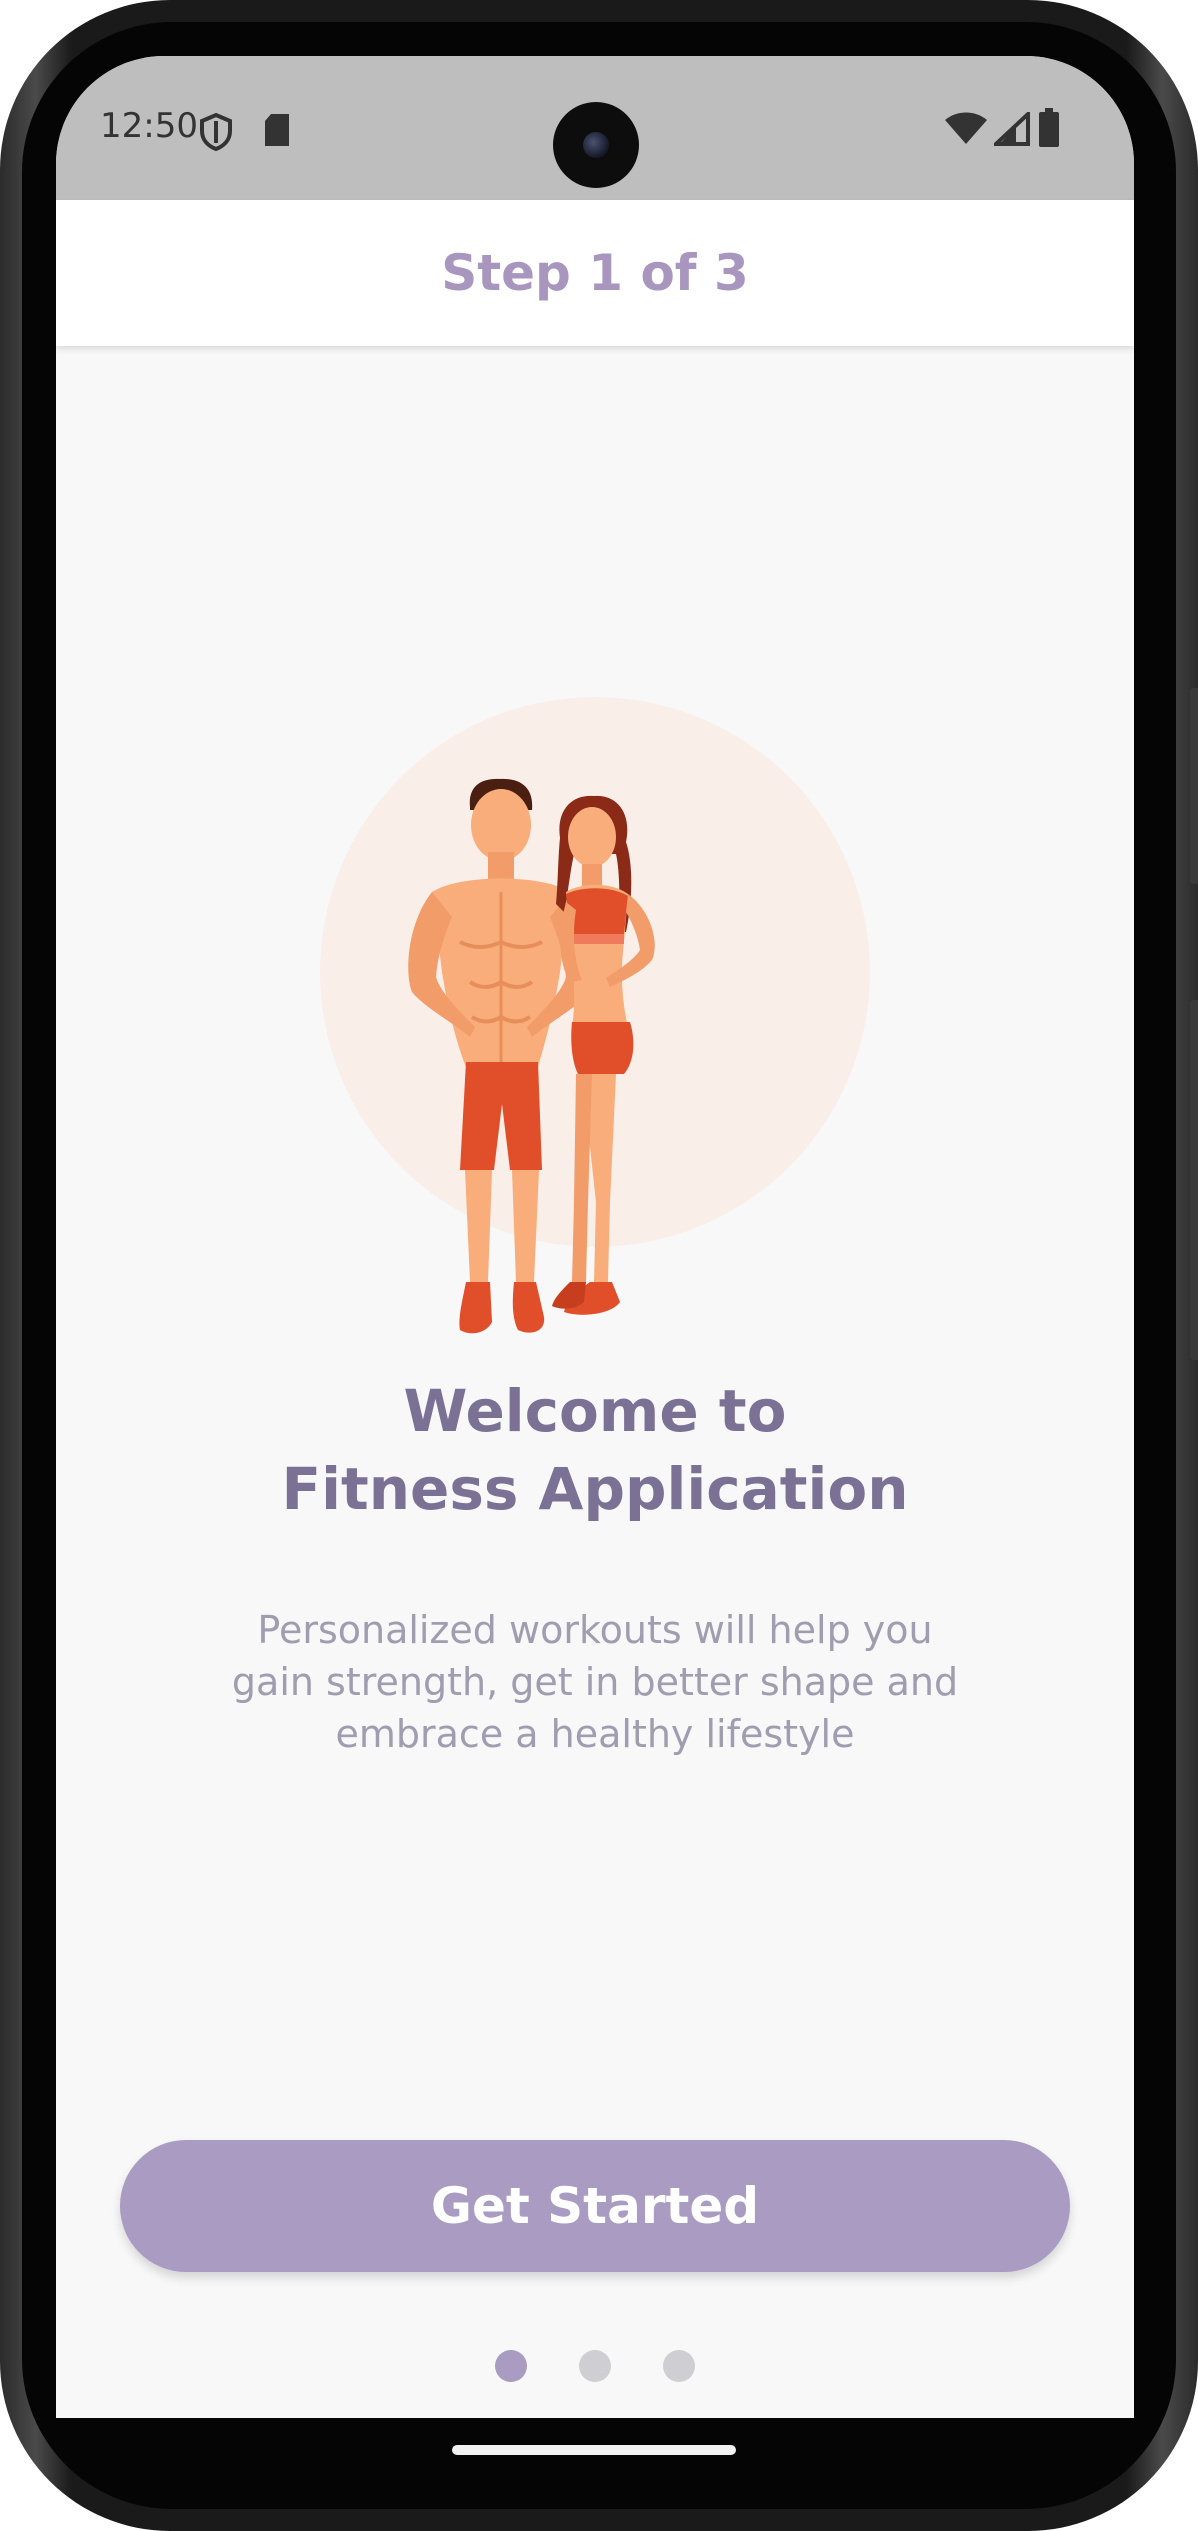 This screenshot has width=1198, height=2531. I want to click on app-bar: Step 1 of 3, so click(595, 273).